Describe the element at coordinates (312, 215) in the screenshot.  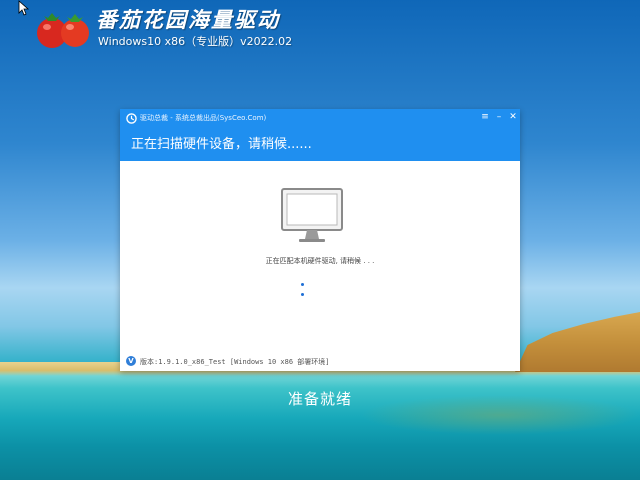
I see `monitor-icon` at that location.